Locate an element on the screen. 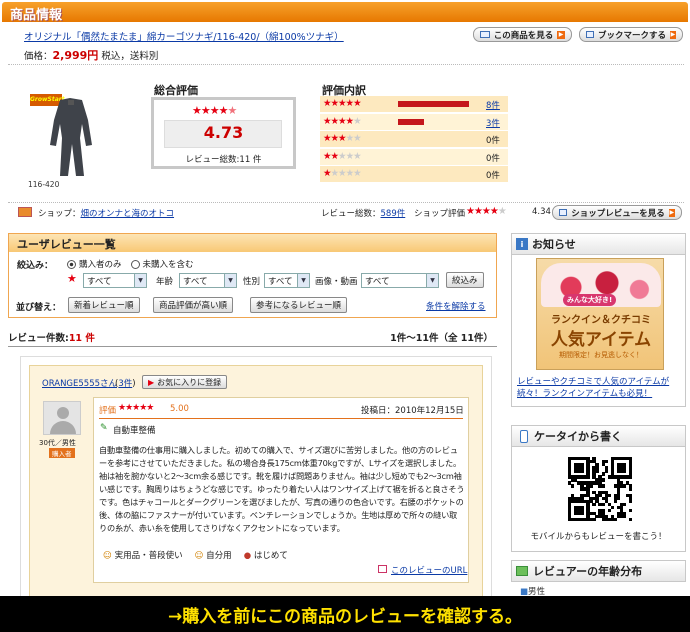  overall-score: 4.73 is located at coordinates (223, 132).